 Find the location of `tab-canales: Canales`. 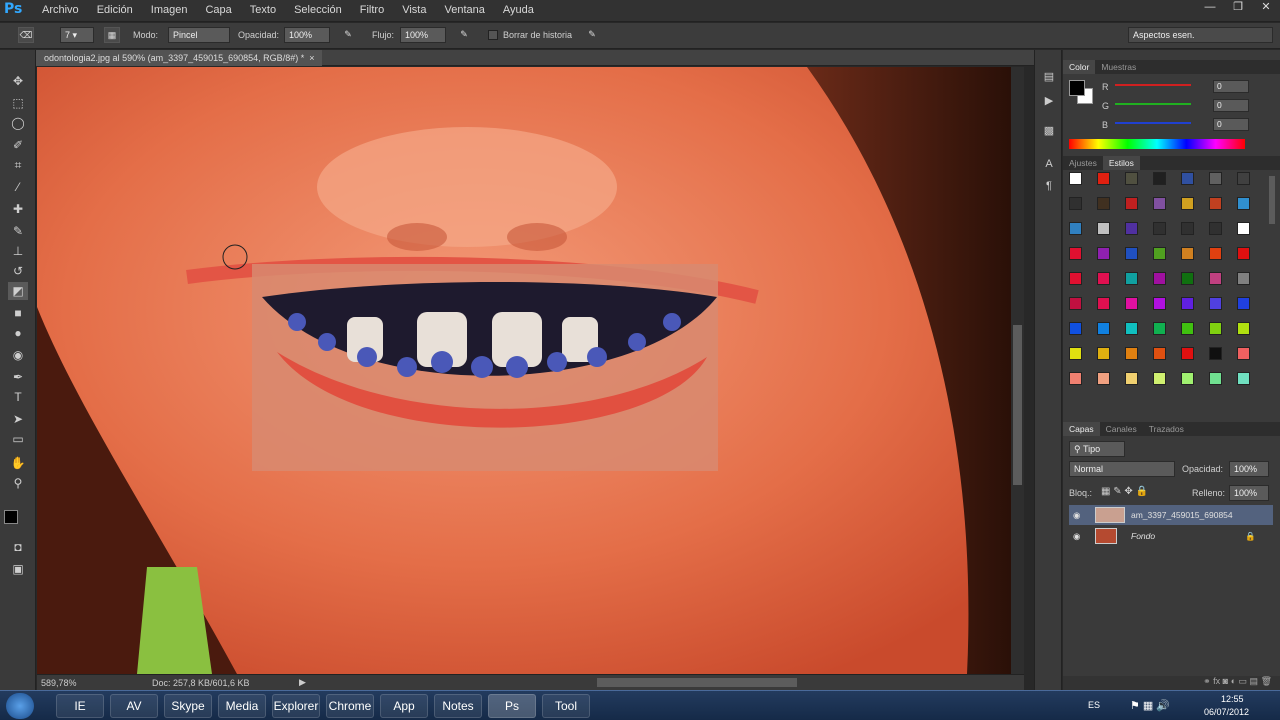

tab-canales: Canales is located at coordinates (1121, 429).